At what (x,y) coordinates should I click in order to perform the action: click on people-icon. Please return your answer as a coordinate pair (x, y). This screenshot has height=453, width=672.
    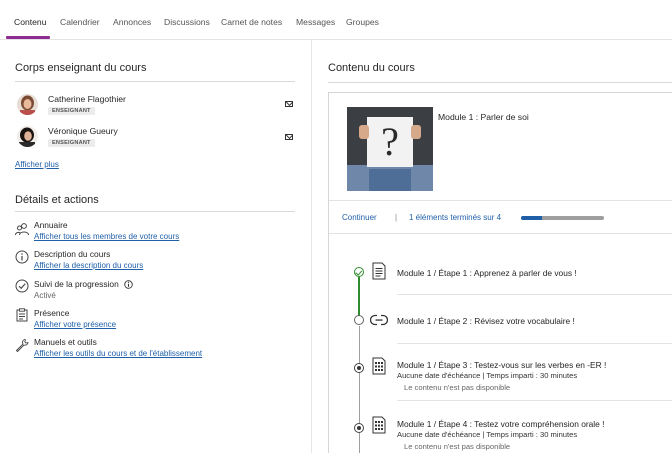
    Looking at the image, I should click on (22, 229).